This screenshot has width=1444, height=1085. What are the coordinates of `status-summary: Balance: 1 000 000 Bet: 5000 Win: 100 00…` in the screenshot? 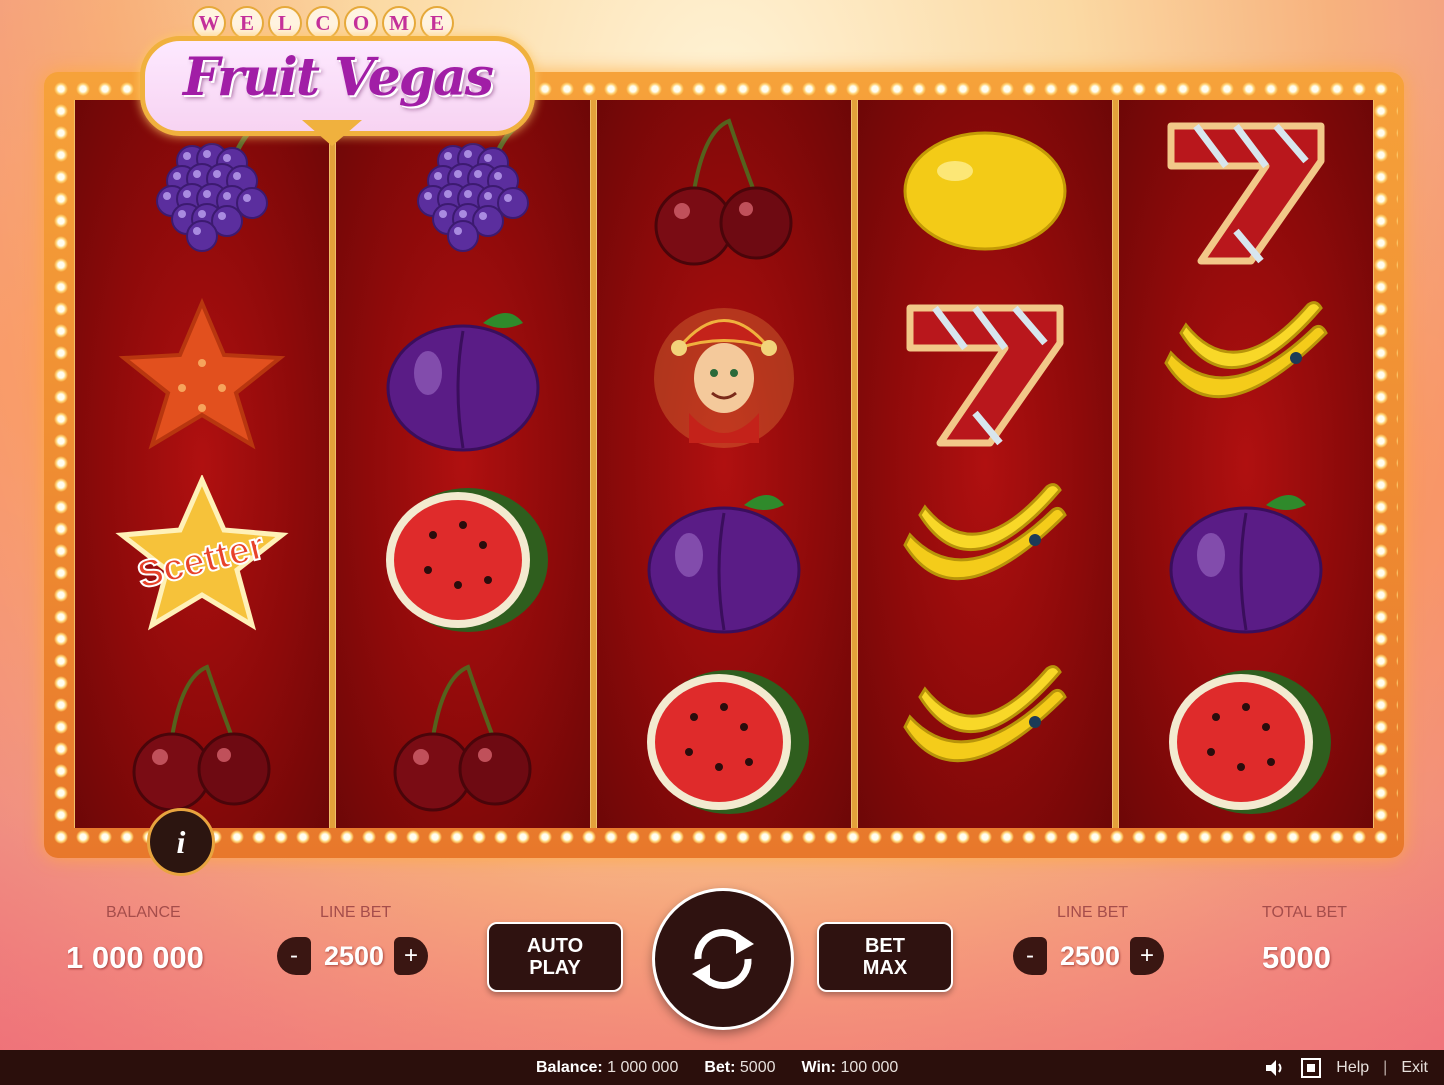 It's located at (717, 1068).